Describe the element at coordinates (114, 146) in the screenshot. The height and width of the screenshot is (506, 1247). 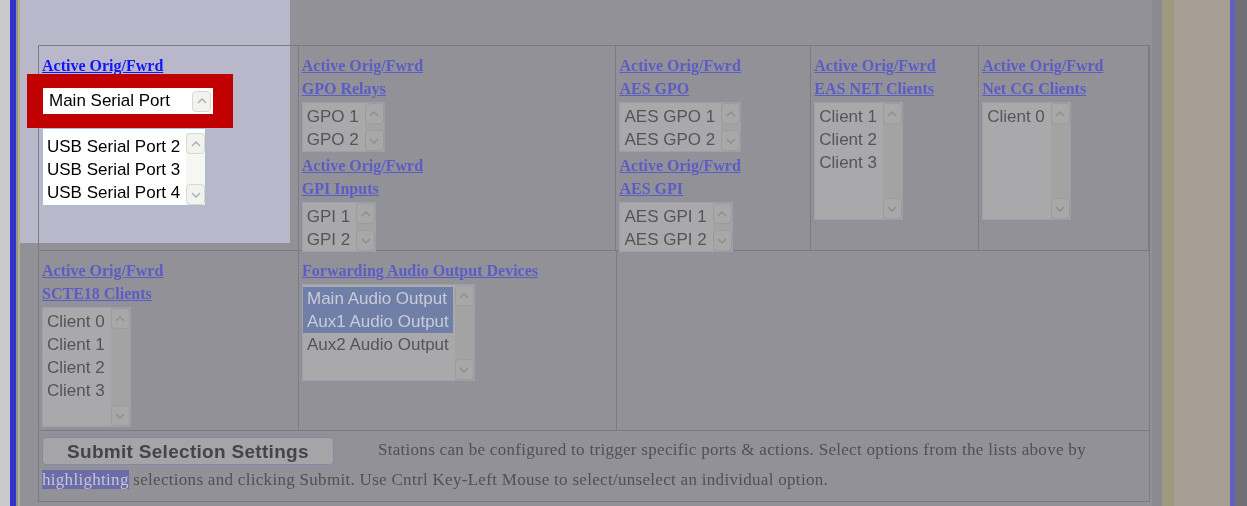
I see `list-option: USB Serial Port 2` at that location.